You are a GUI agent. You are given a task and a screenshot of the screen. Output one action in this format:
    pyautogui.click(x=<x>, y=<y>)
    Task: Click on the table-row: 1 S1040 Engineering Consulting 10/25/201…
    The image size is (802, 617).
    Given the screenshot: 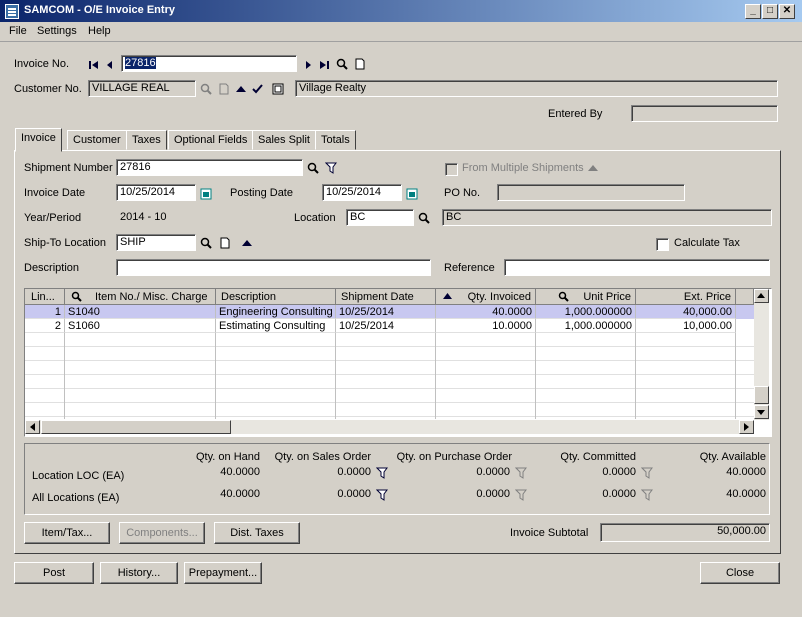 What is the action you would take?
    pyautogui.click(x=389, y=312)
    